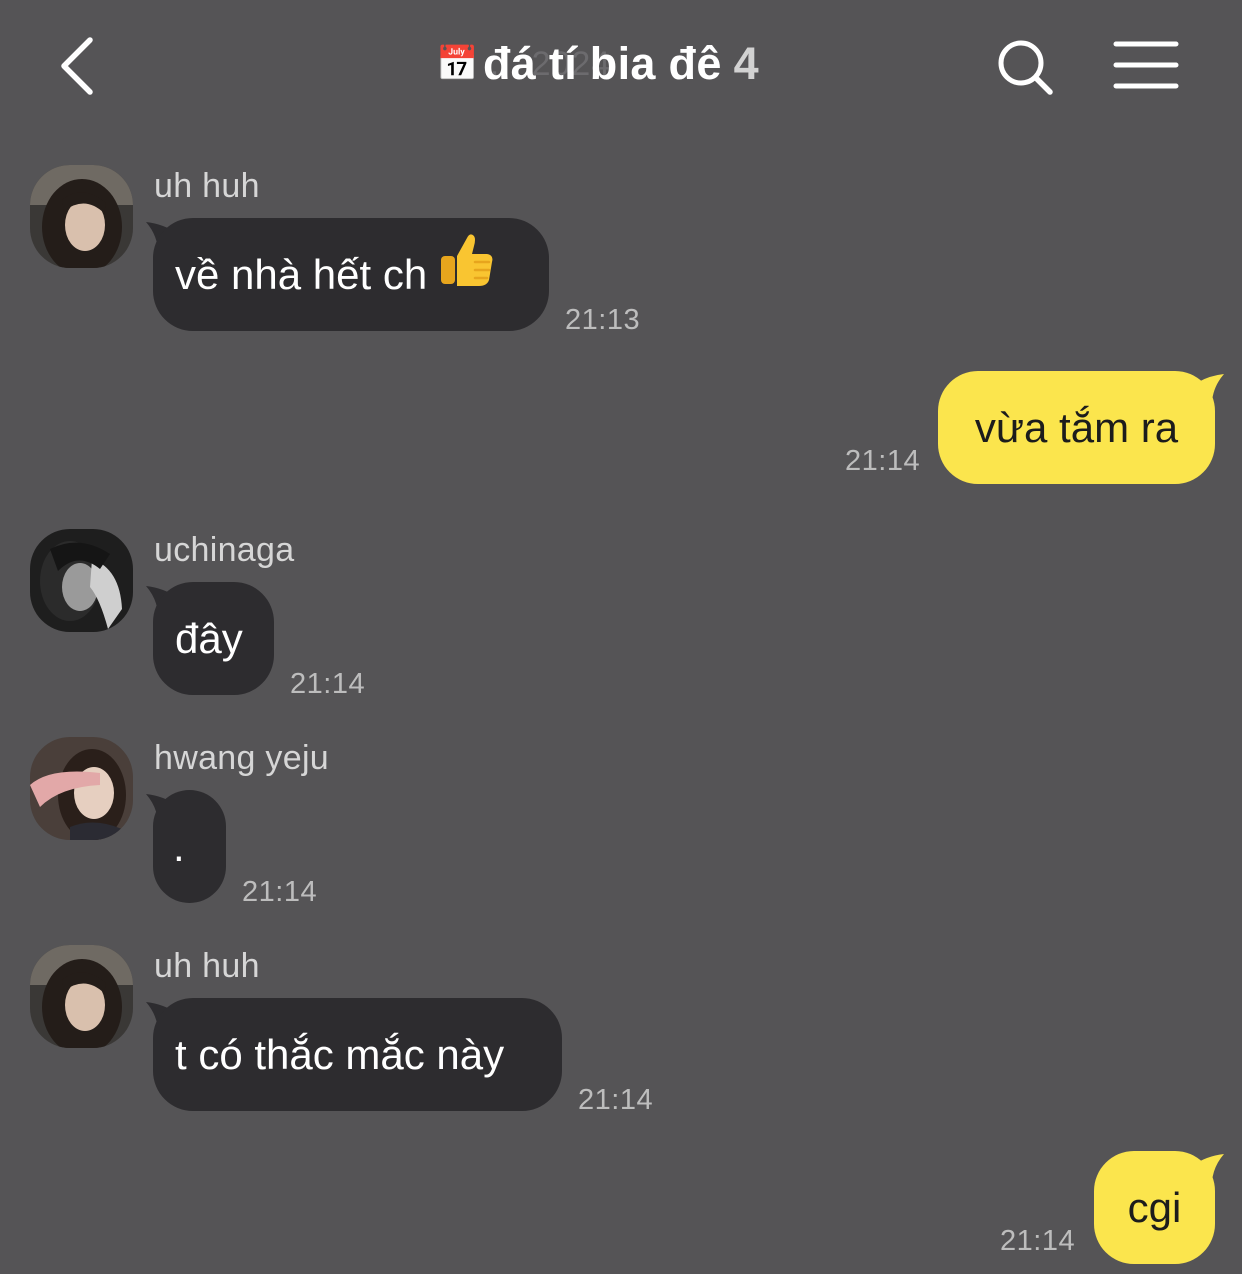  Describe the element at coordinates (179, 846) in the screenshot. I see `message-text: .` at that location.